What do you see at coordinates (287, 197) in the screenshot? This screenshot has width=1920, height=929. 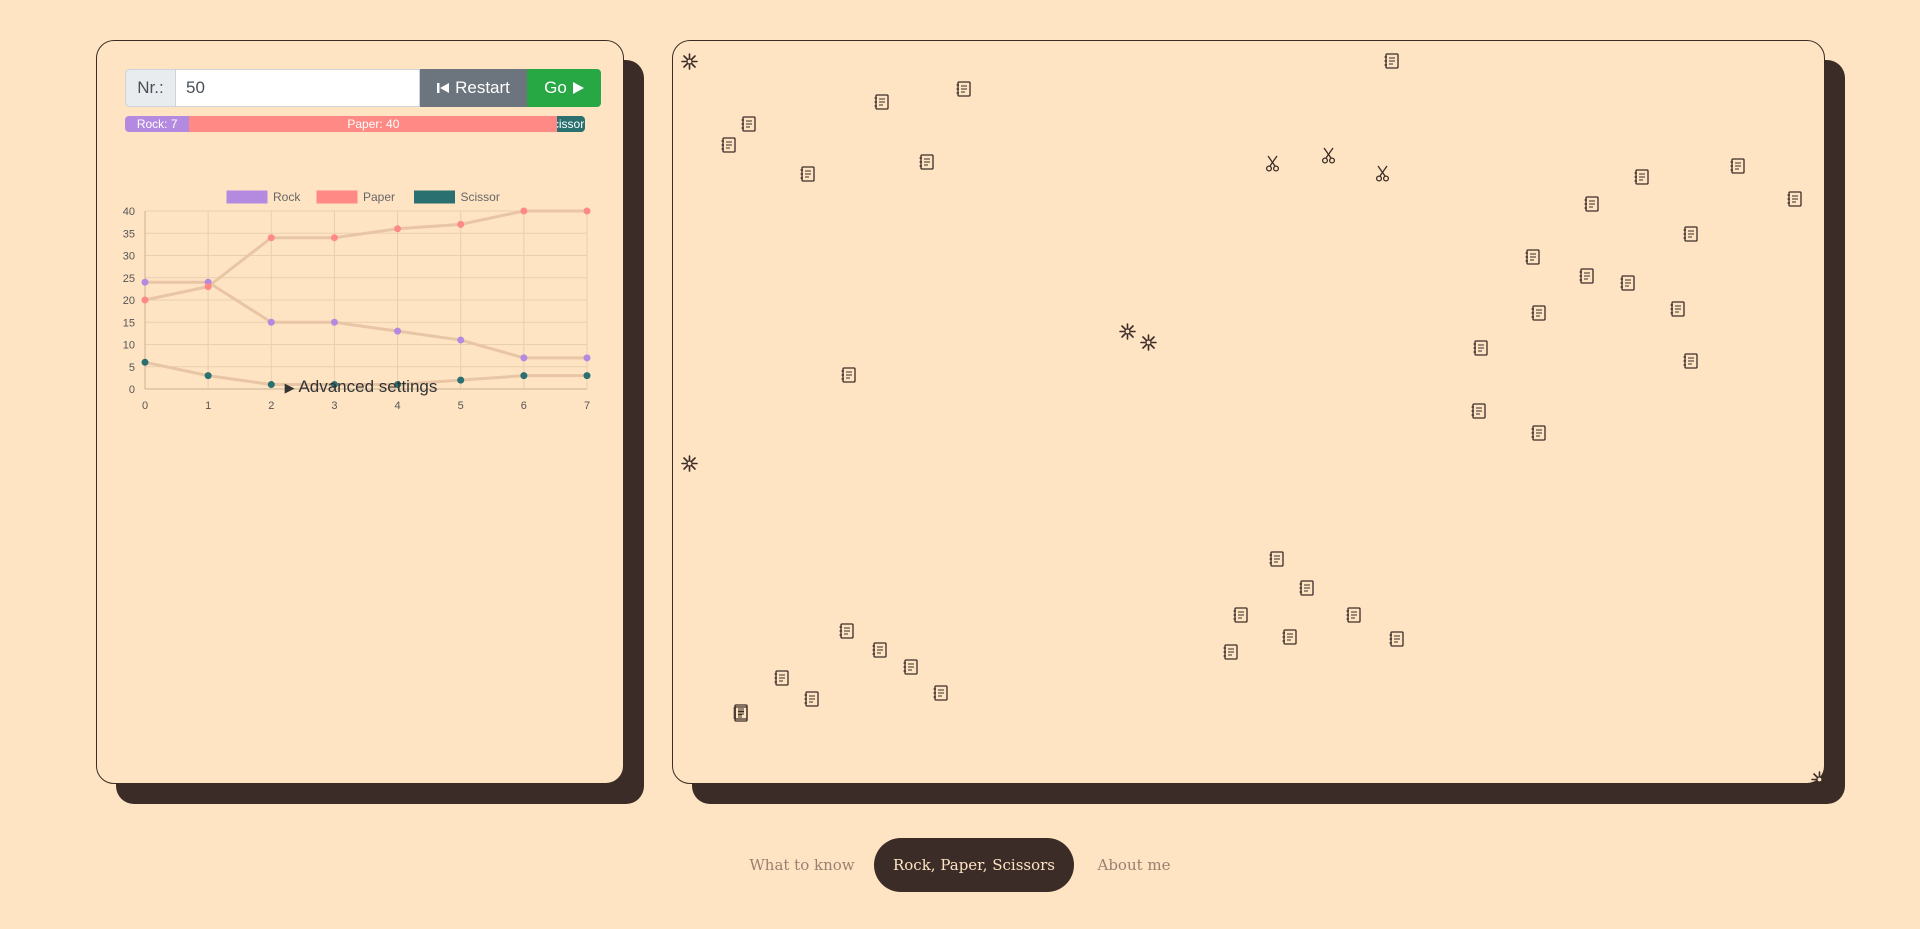 I see `legend-label-rock: Rock` at bounding box center [287, 197].